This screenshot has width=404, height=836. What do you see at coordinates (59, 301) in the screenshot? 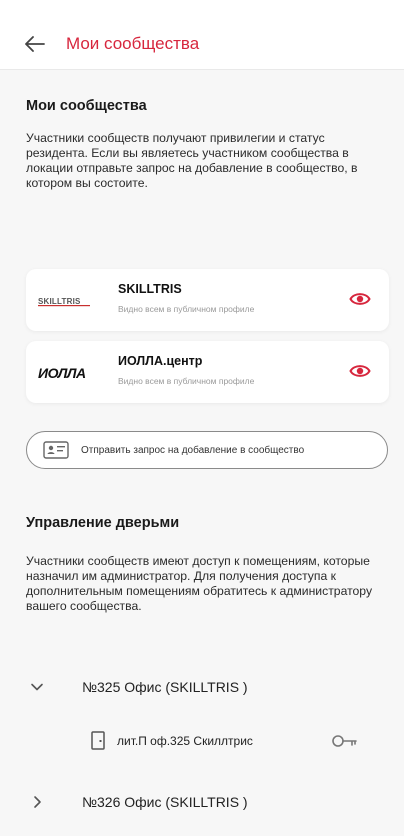
I see `svg-text: SKILLTRIS` at bounding box center [59, 301].